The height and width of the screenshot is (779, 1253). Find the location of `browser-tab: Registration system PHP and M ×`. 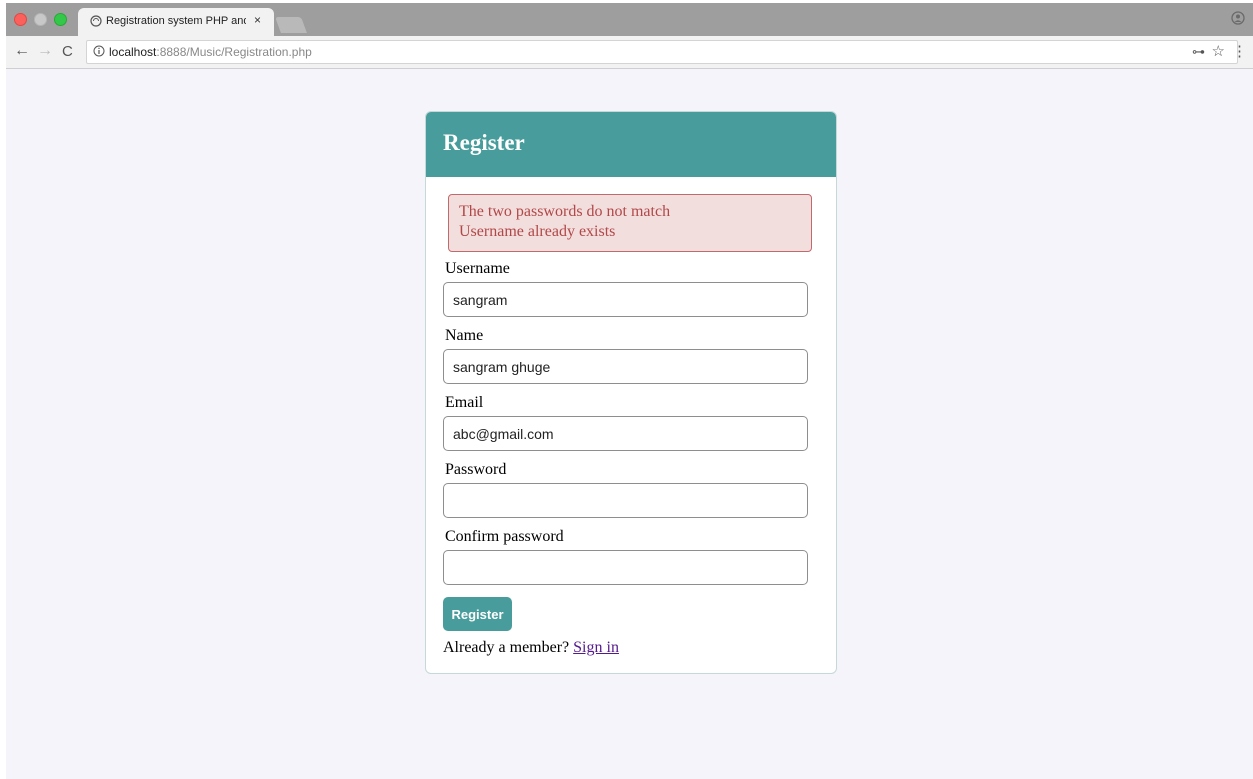

browser-tab: Registration system PHP and M × is located at coordinates (176, 22).